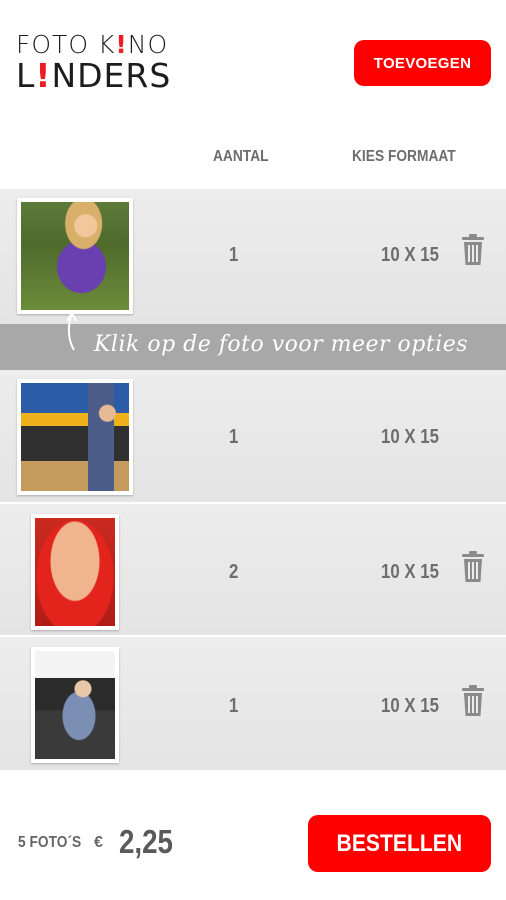  I want to click on logo-line-2: L!NDERS, so click(94, 75).